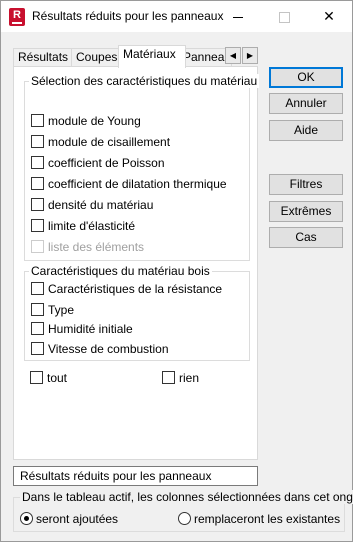  Describe the element at coordinates (106, 163) in the screenshot. I see `checkbox-label: coefficient de Poisson` at that location.